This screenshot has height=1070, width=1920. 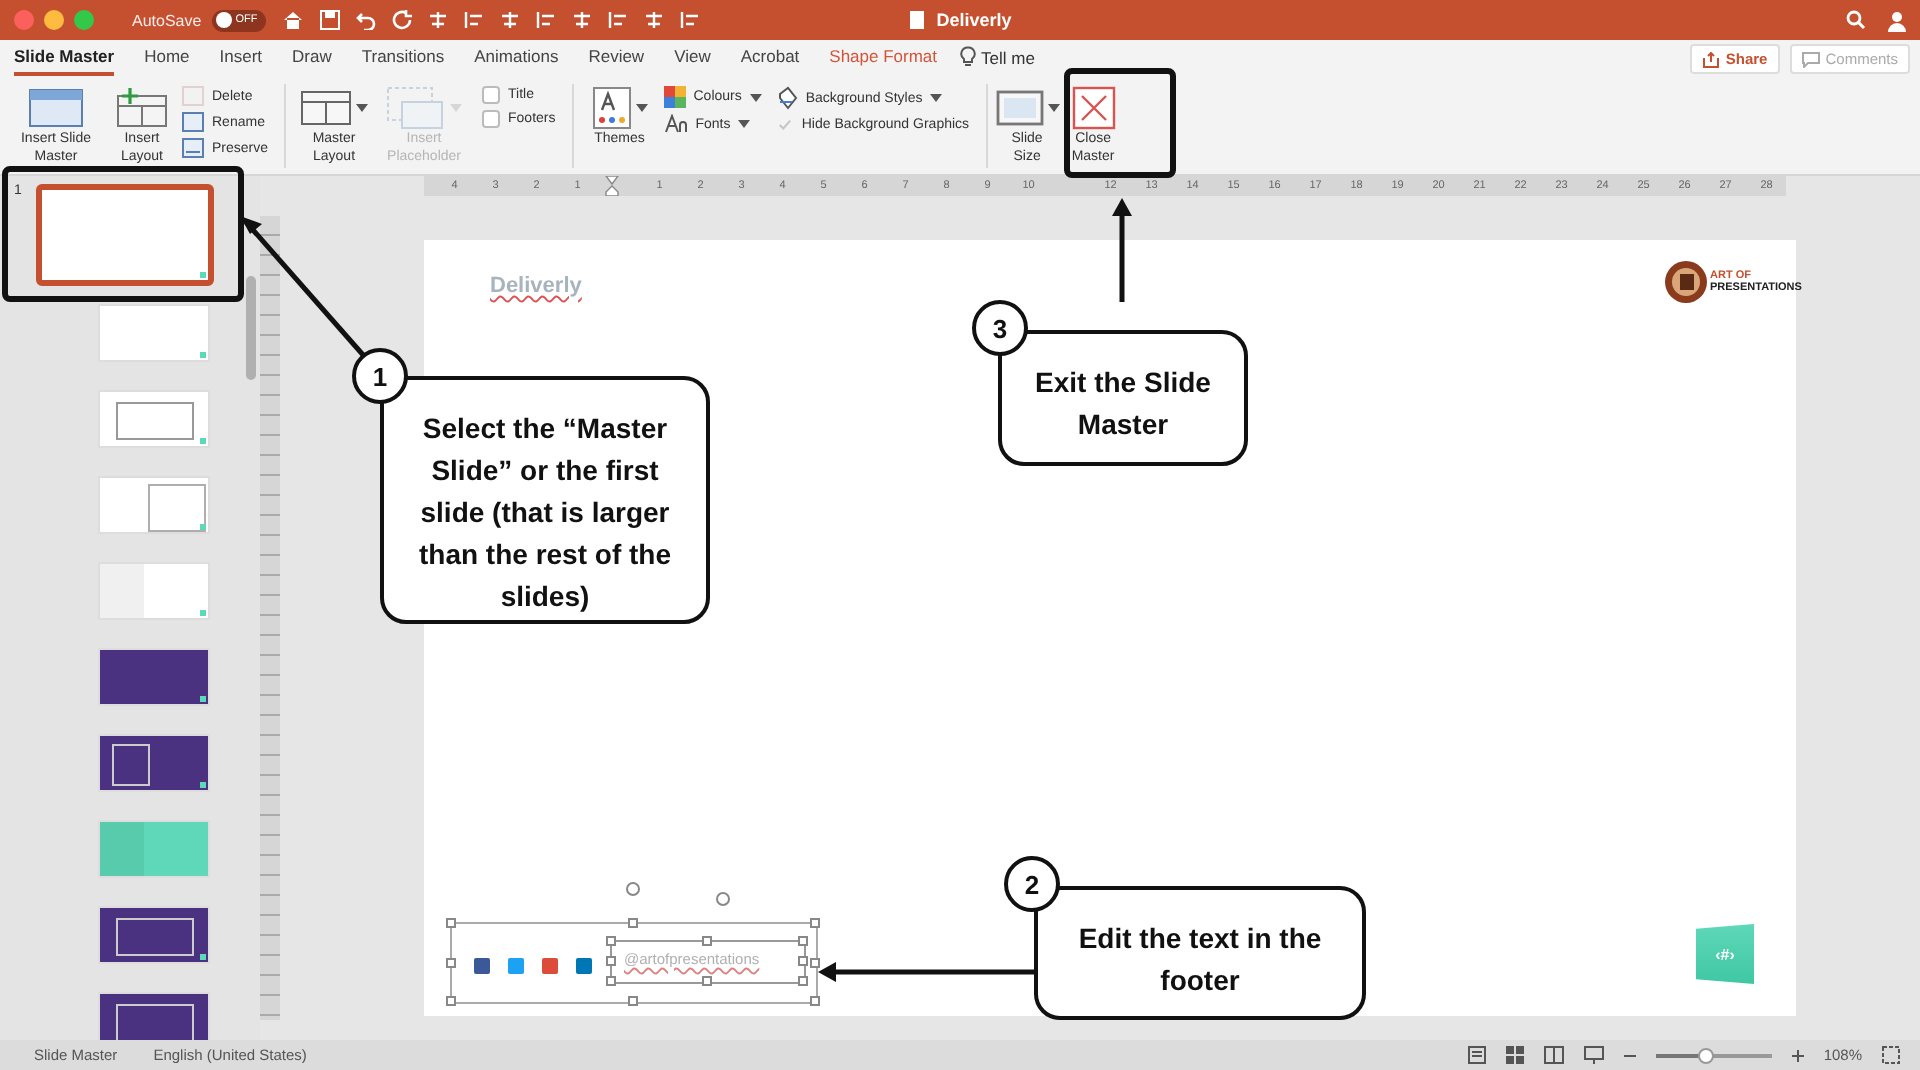 What do you see at coordinates (403, 61) in the screenshot?
I see `ribbon-tab: Transitions` at bounding box center [403, 61].